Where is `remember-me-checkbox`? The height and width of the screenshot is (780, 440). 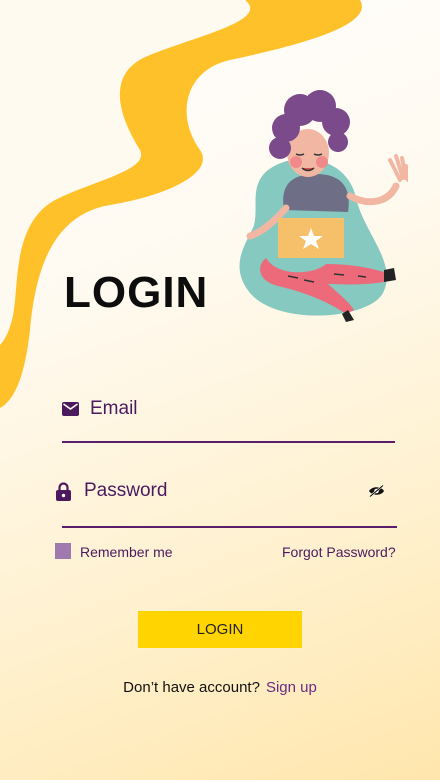 remember-me-checkbox is located at coordinates (63, 551).